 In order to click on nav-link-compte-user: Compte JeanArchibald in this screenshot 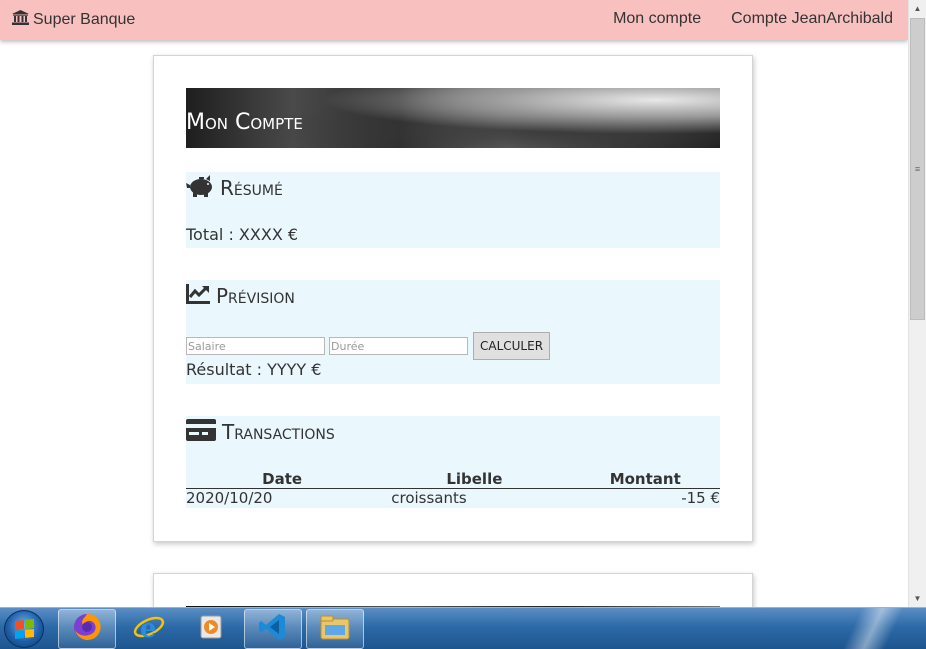, I will do `click(812, 19)`.